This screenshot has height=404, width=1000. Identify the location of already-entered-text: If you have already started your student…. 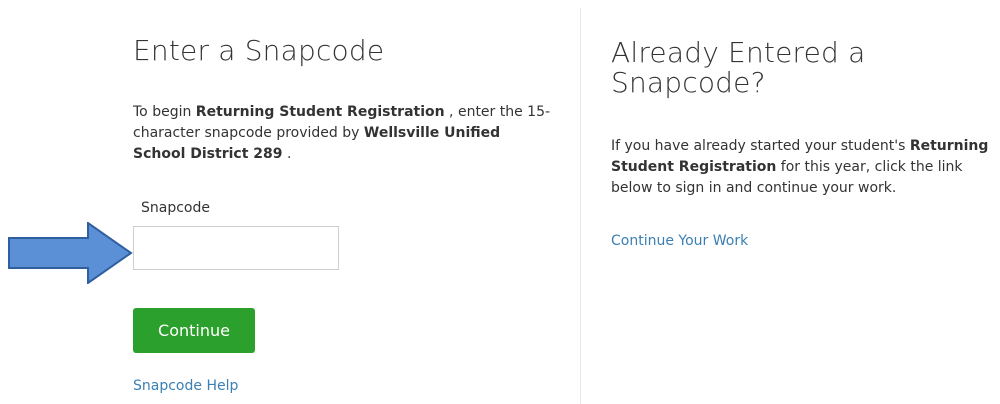
(803, 167).